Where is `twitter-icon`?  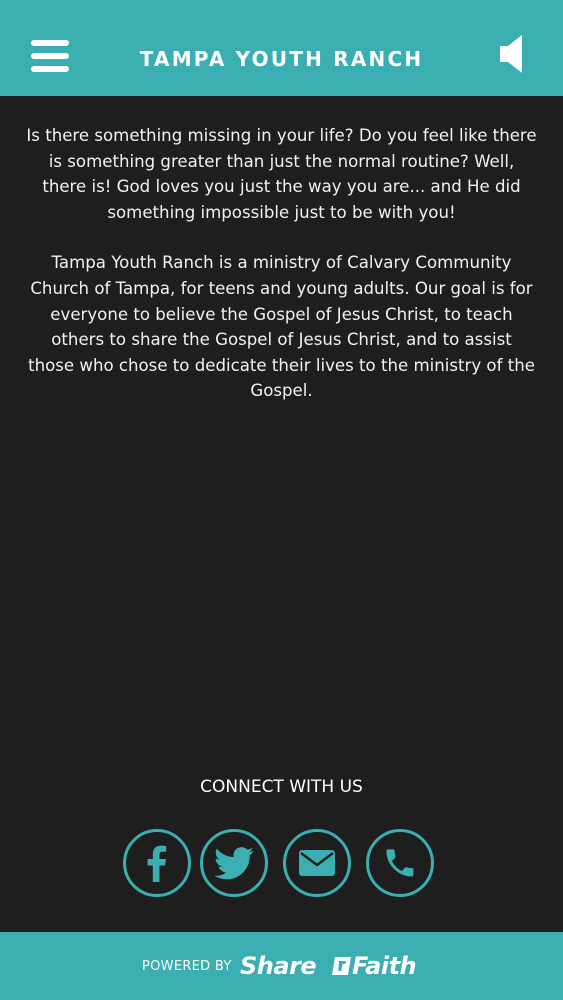 twitter-icon is located at coordinates (234, 863).